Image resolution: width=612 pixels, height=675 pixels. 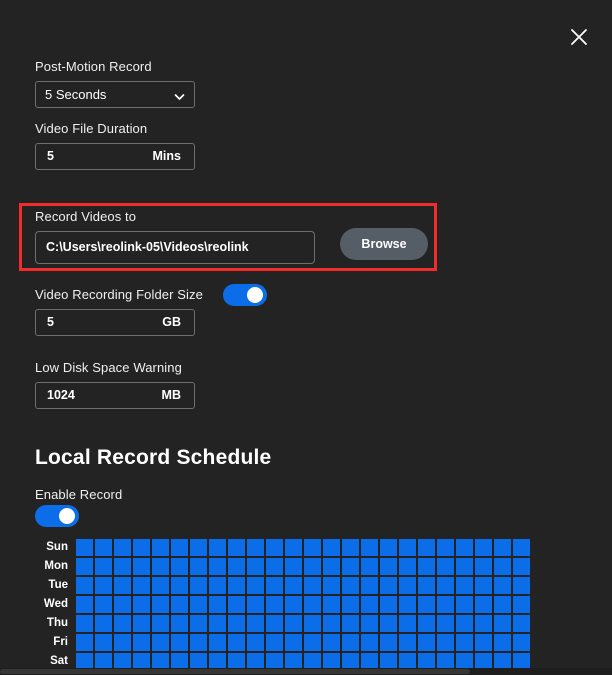 What do you see at coordinates (115, 322) in the screenshot?
I see `folder-size-input: 5 GB` at bounding box center [115, 322].